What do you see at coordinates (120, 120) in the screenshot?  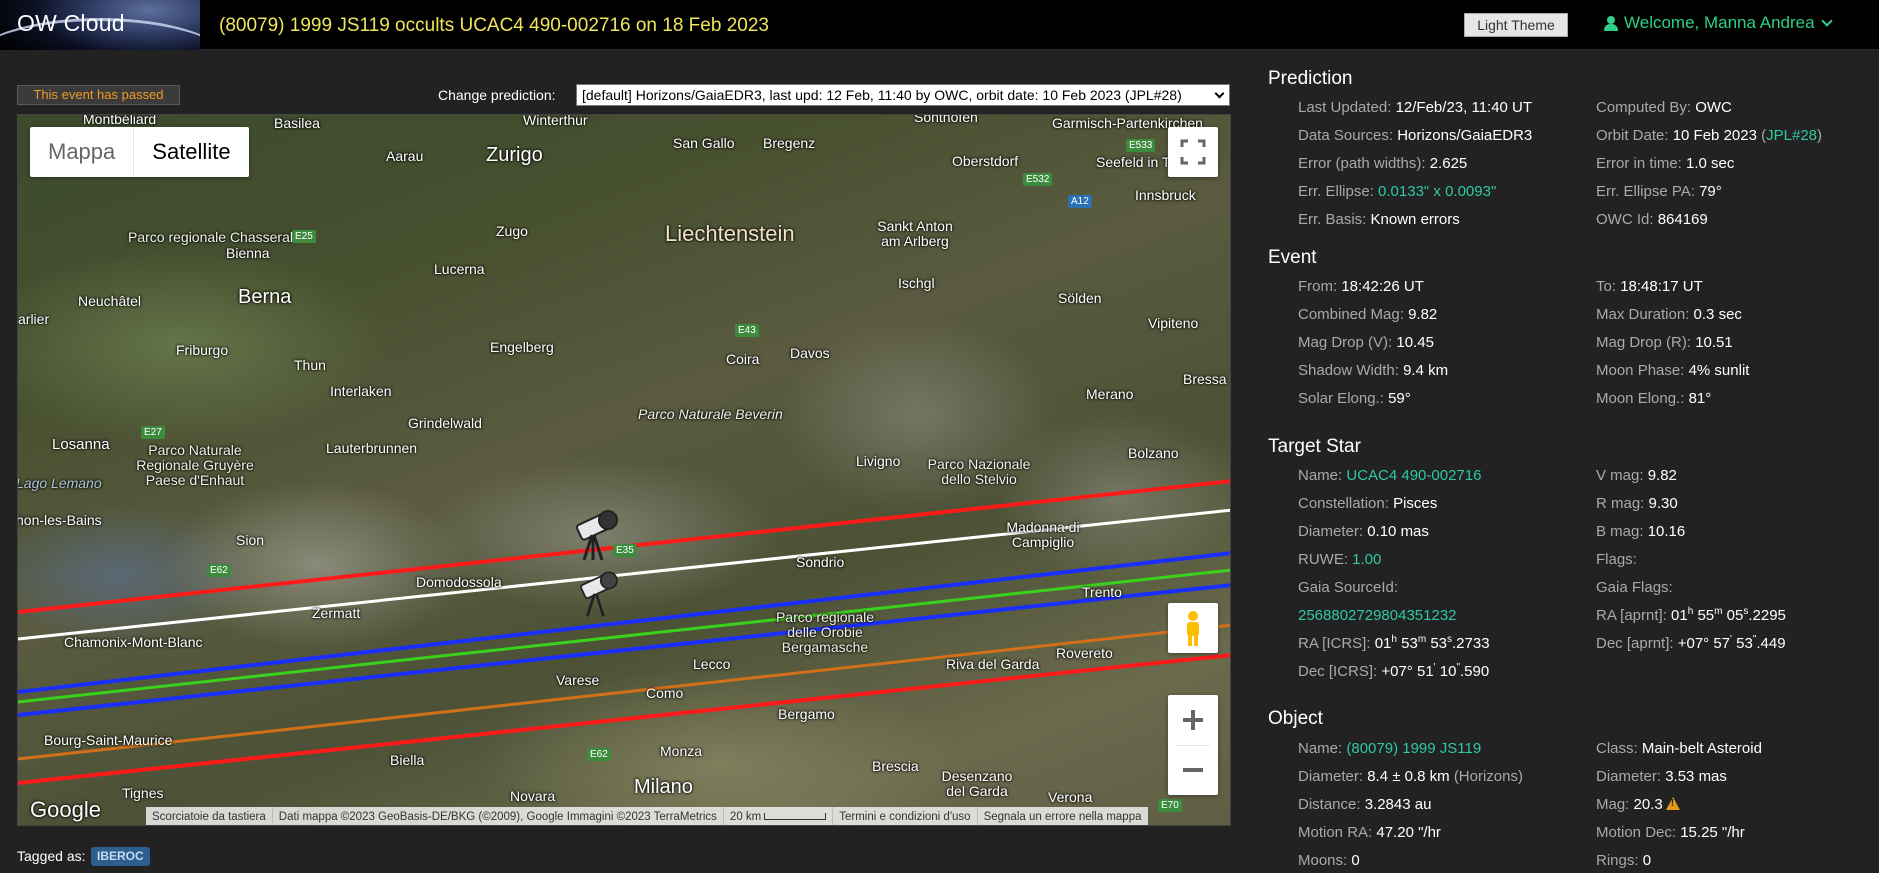 I see `map-label: Montbéliard` at bounding box center [120, 120].